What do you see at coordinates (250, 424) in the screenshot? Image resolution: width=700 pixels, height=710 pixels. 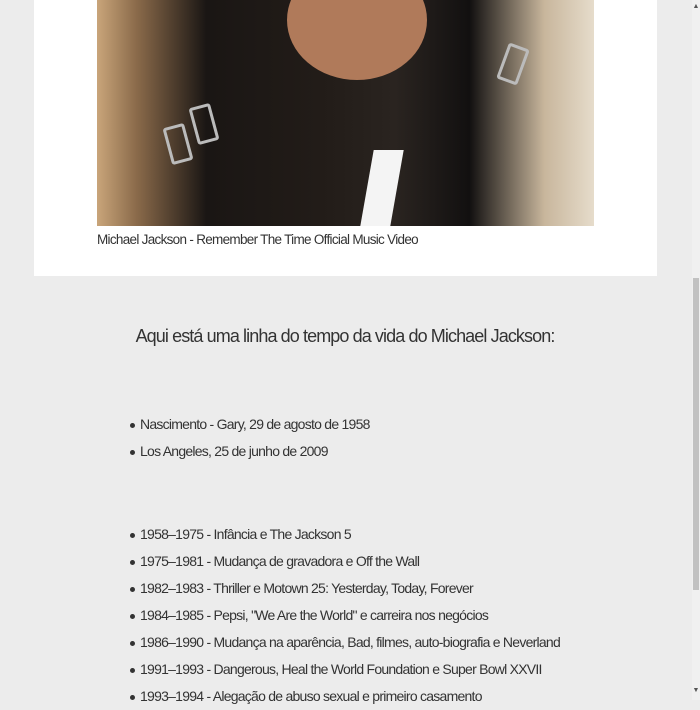 I see `list-item: Nascimento - Gary, 29 de agosto de 1958` at bounding box center [250, 424].